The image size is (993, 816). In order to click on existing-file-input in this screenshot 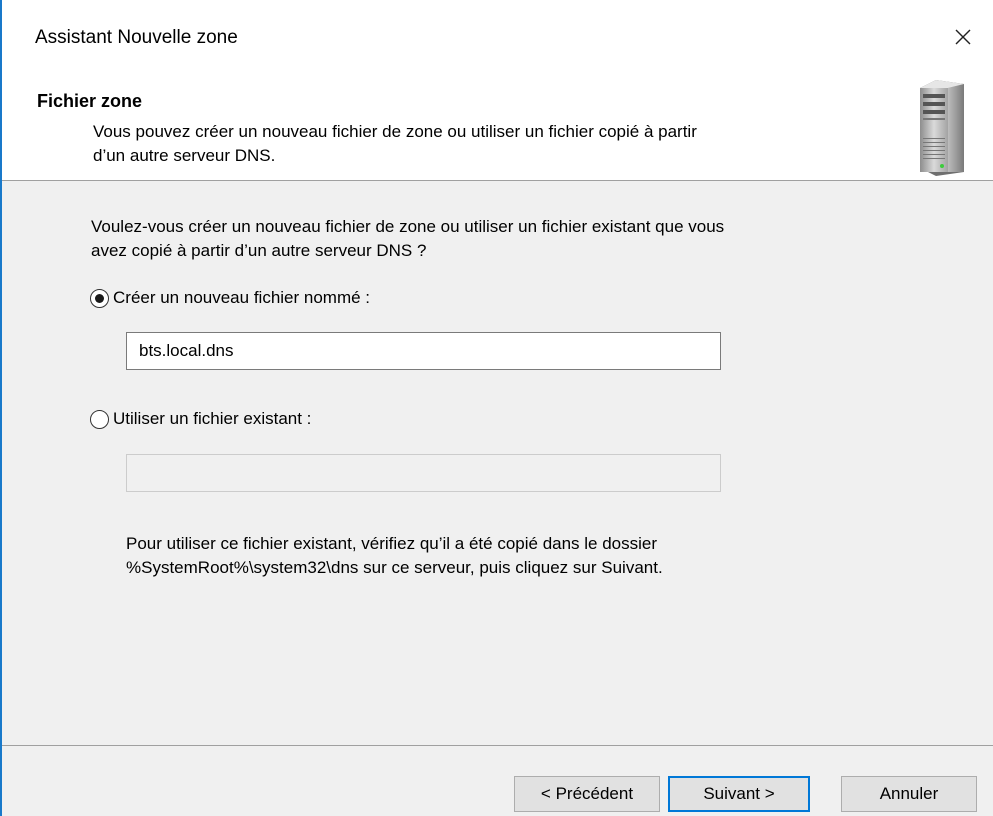, I will do `click(423, 473)`.